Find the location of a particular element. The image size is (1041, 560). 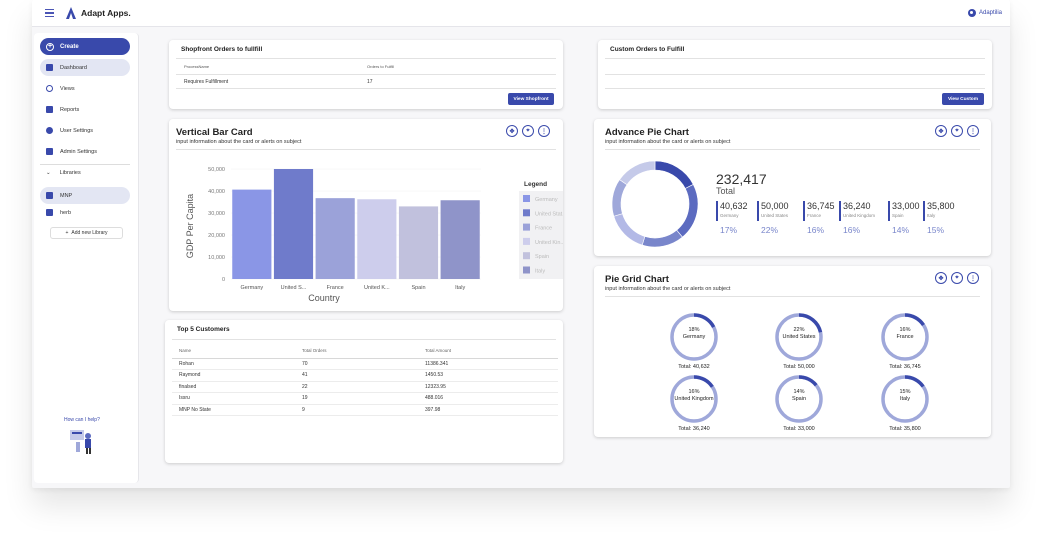

table-header-row: Name Total Orders Total Amount is located at coordinates (365, 351).